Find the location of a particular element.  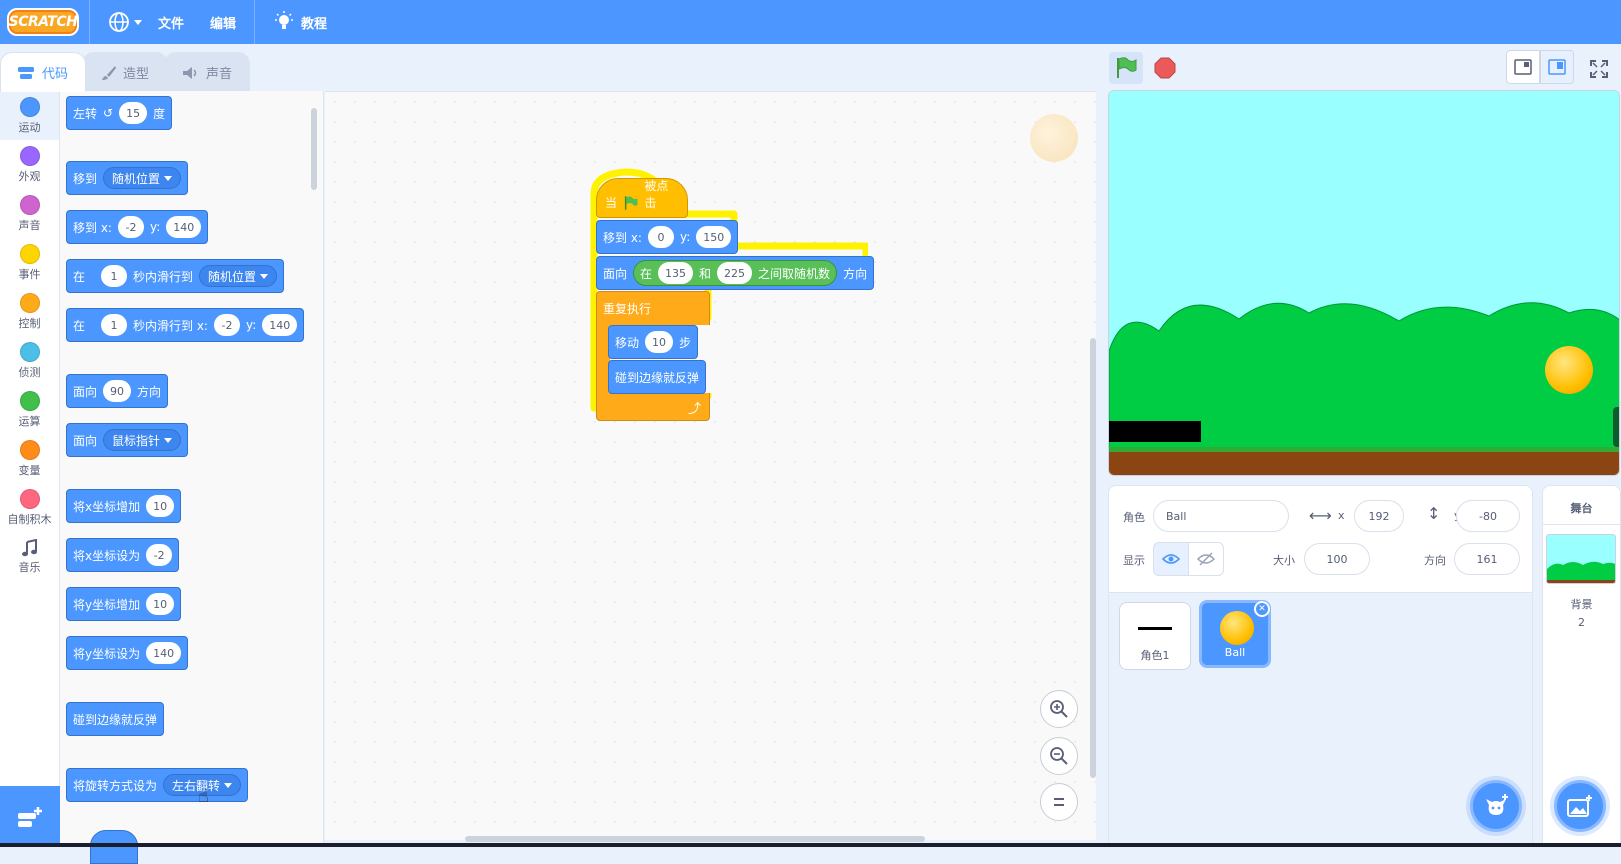

block-set-x: 将x坐标设为 -2 is located at coordinates (123, 555).